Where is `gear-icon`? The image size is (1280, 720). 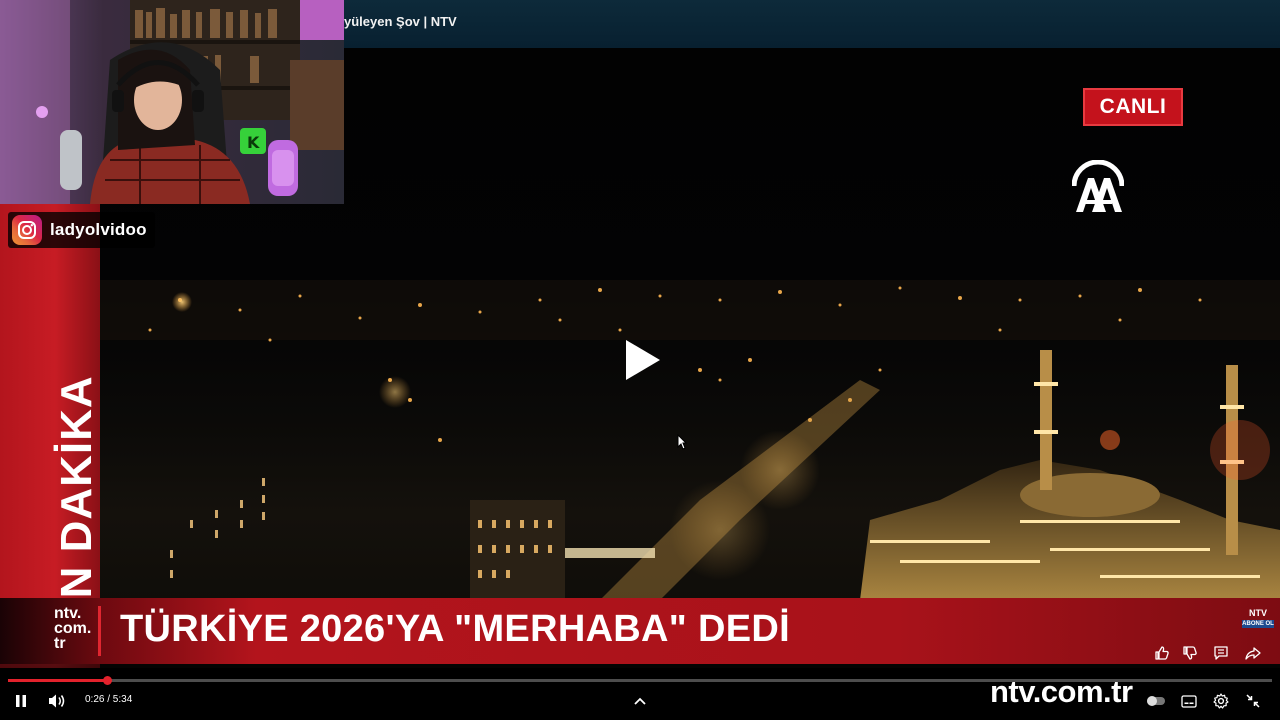 gear-icon is located at coordinates (1221, 701).